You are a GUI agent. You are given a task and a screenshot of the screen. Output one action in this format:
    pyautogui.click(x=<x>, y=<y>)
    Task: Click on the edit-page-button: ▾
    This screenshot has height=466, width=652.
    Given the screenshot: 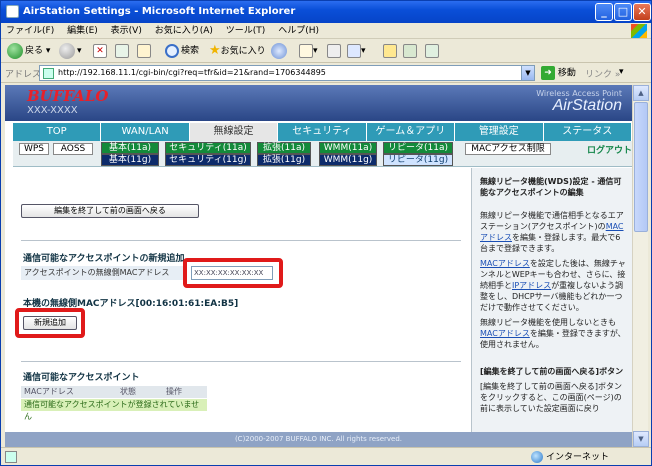 What is the action you would take?
    pyautogui.click(x=356, y=51)
    